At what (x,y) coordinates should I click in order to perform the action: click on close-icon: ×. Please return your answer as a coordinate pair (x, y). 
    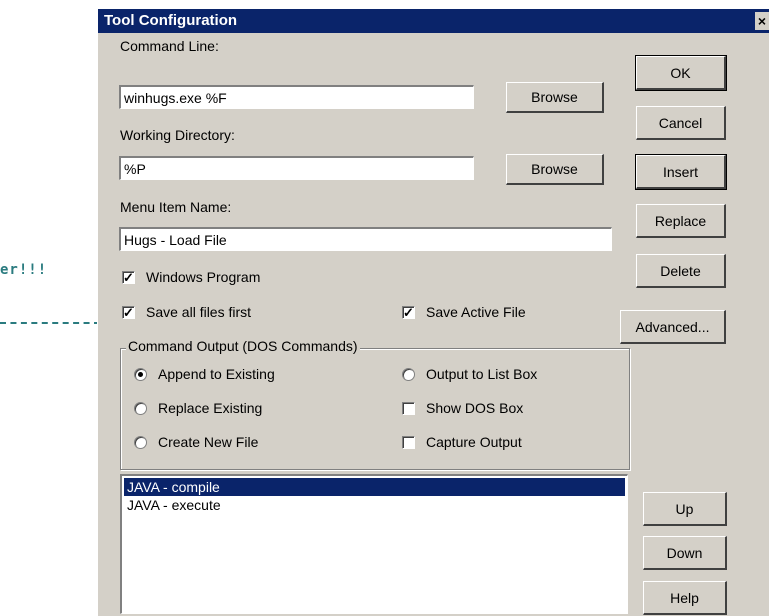
    Looking at the image, I should click on (762, 21).